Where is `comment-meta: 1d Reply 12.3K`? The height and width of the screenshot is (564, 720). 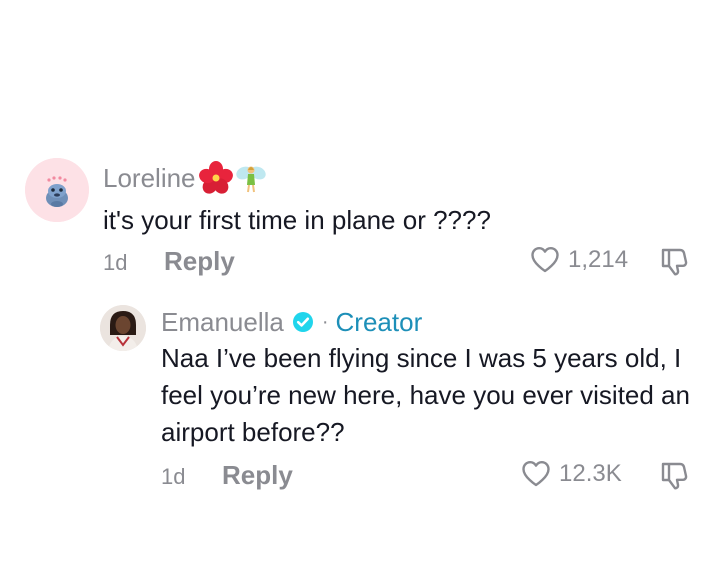 comment-meta: 1d Reply 12.3K is located at coordinates (360, 476).